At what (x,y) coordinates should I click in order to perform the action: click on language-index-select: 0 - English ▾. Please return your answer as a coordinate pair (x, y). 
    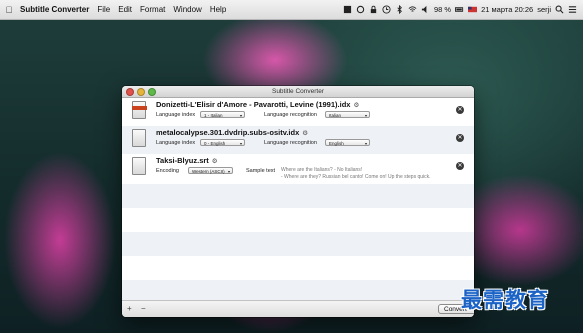
    Looking at the image, I should click on (222, 142).